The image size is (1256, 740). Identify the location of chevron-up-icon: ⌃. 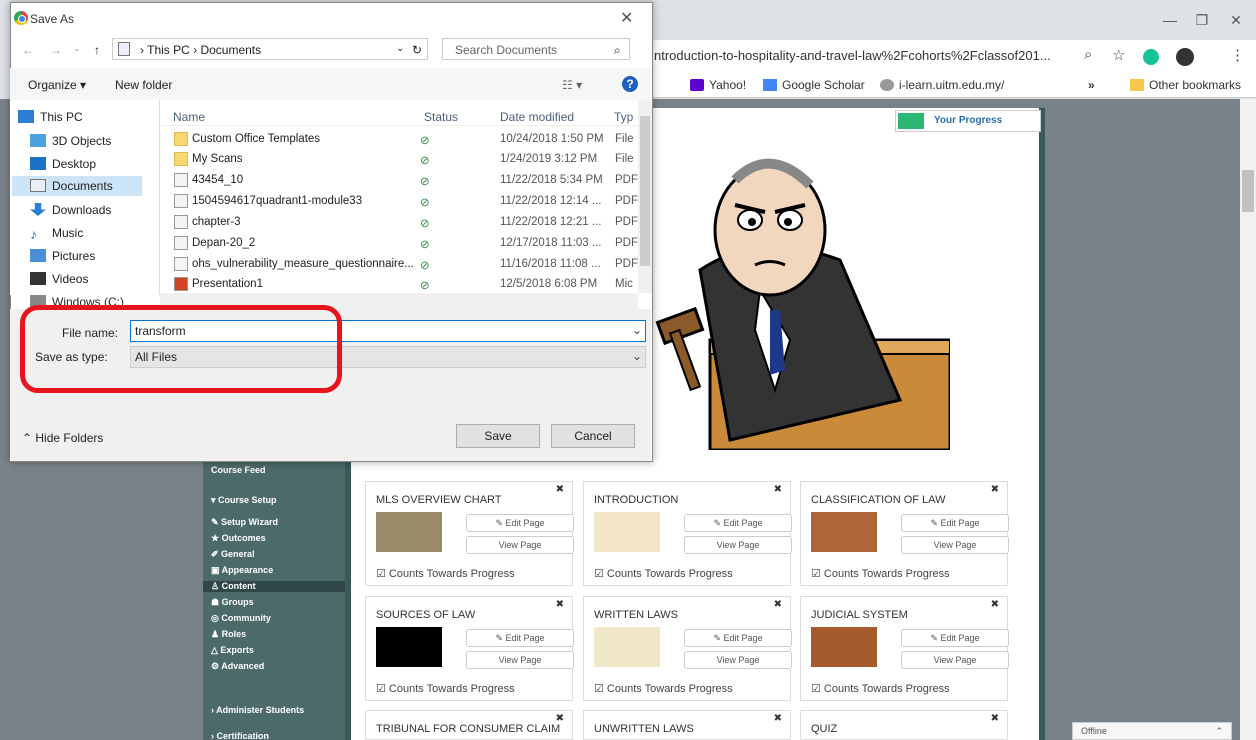
(1219, 731).